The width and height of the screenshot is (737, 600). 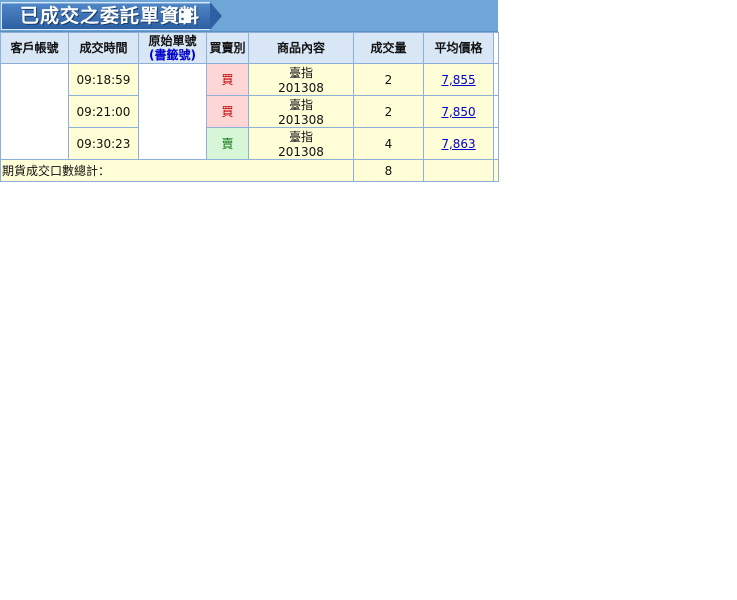 I want to click on title-colon-icon: ：, so click(x=186, y=16).